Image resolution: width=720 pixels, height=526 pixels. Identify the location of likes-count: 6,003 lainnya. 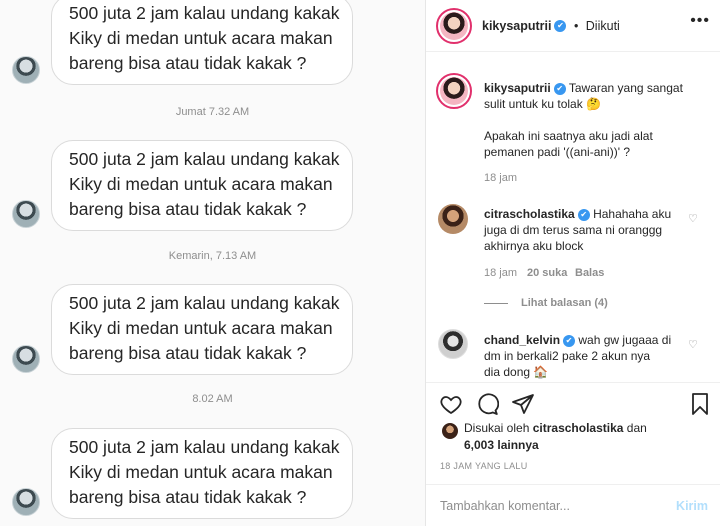
(501, 445).